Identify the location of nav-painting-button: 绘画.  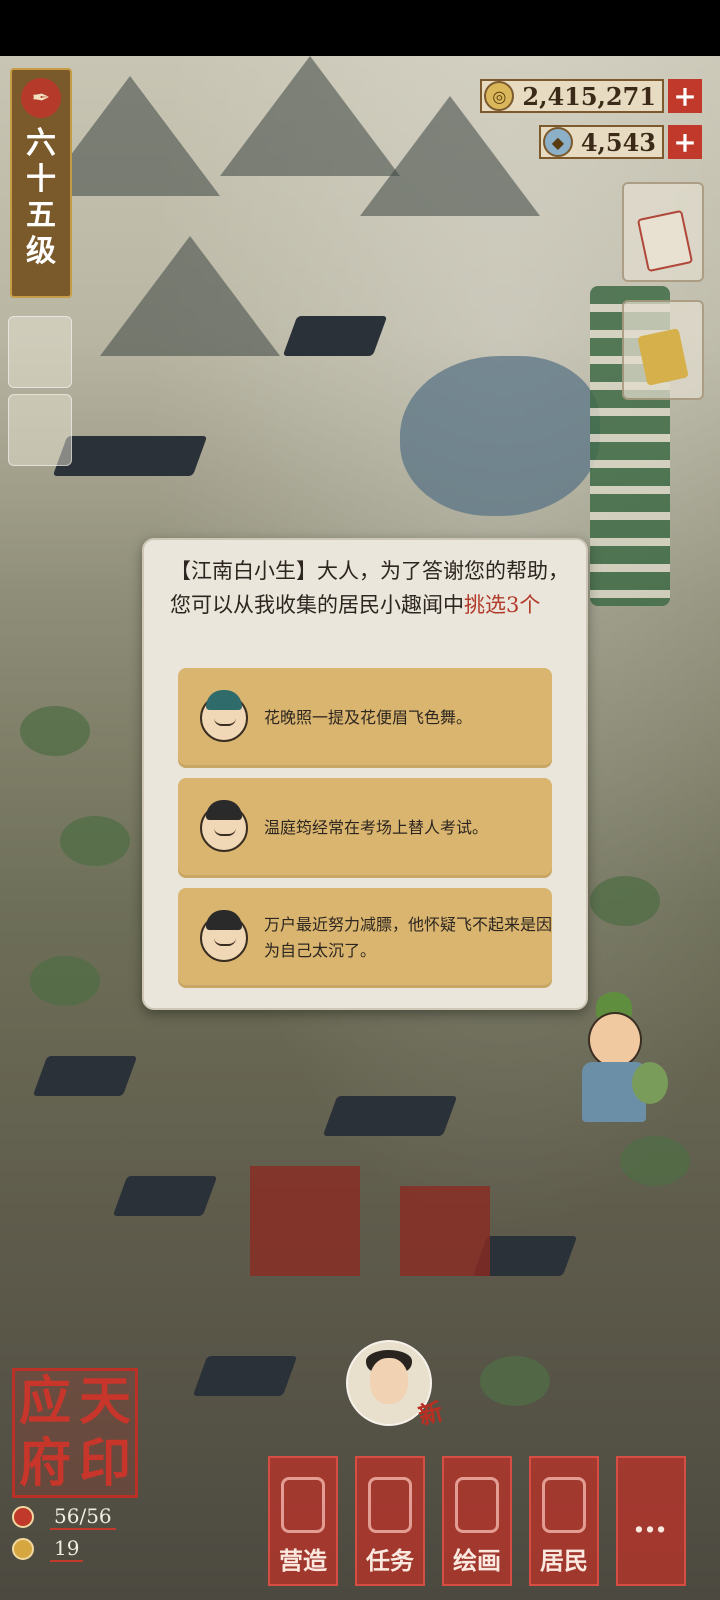
(477, 1521).